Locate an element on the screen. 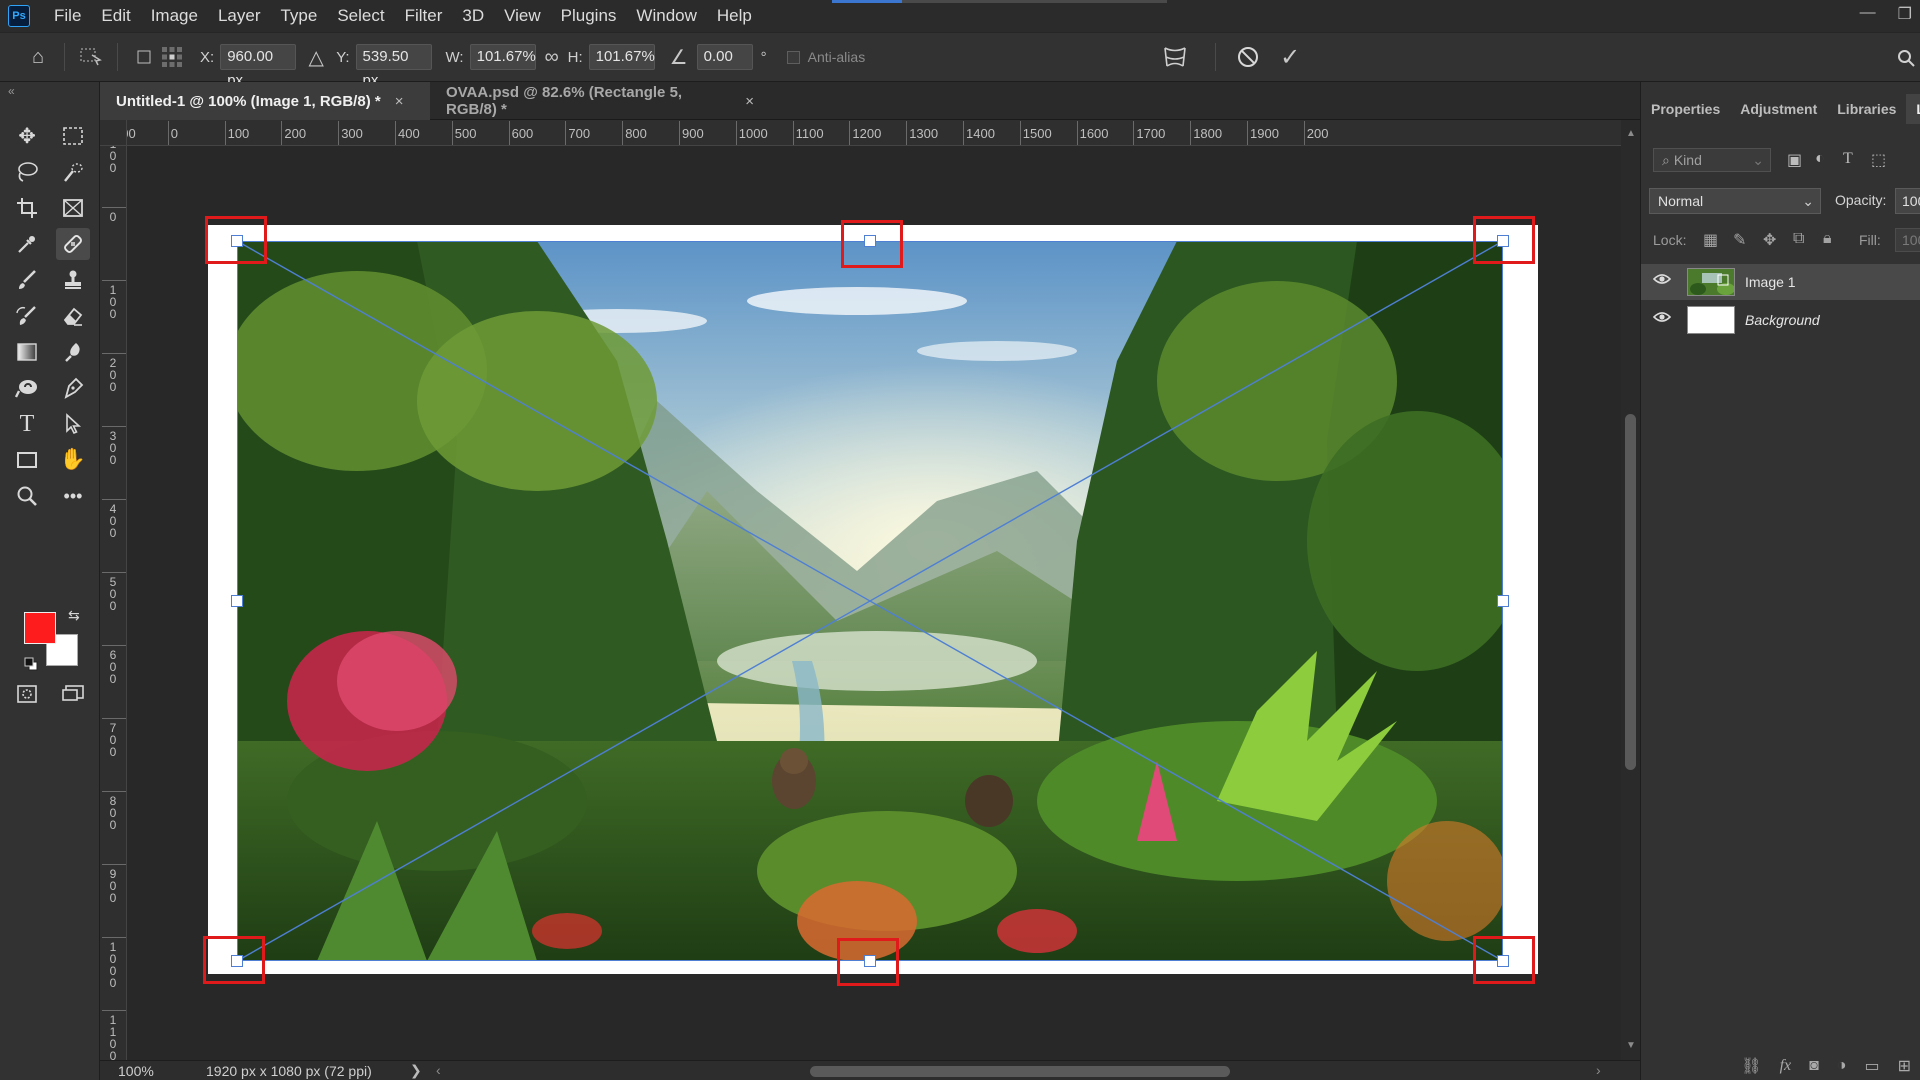 The height and width of the screenshot is (1080, 1920). layer-kind-filter: ⌕ Kind ⌄ is located at coordinates (1712, 160).